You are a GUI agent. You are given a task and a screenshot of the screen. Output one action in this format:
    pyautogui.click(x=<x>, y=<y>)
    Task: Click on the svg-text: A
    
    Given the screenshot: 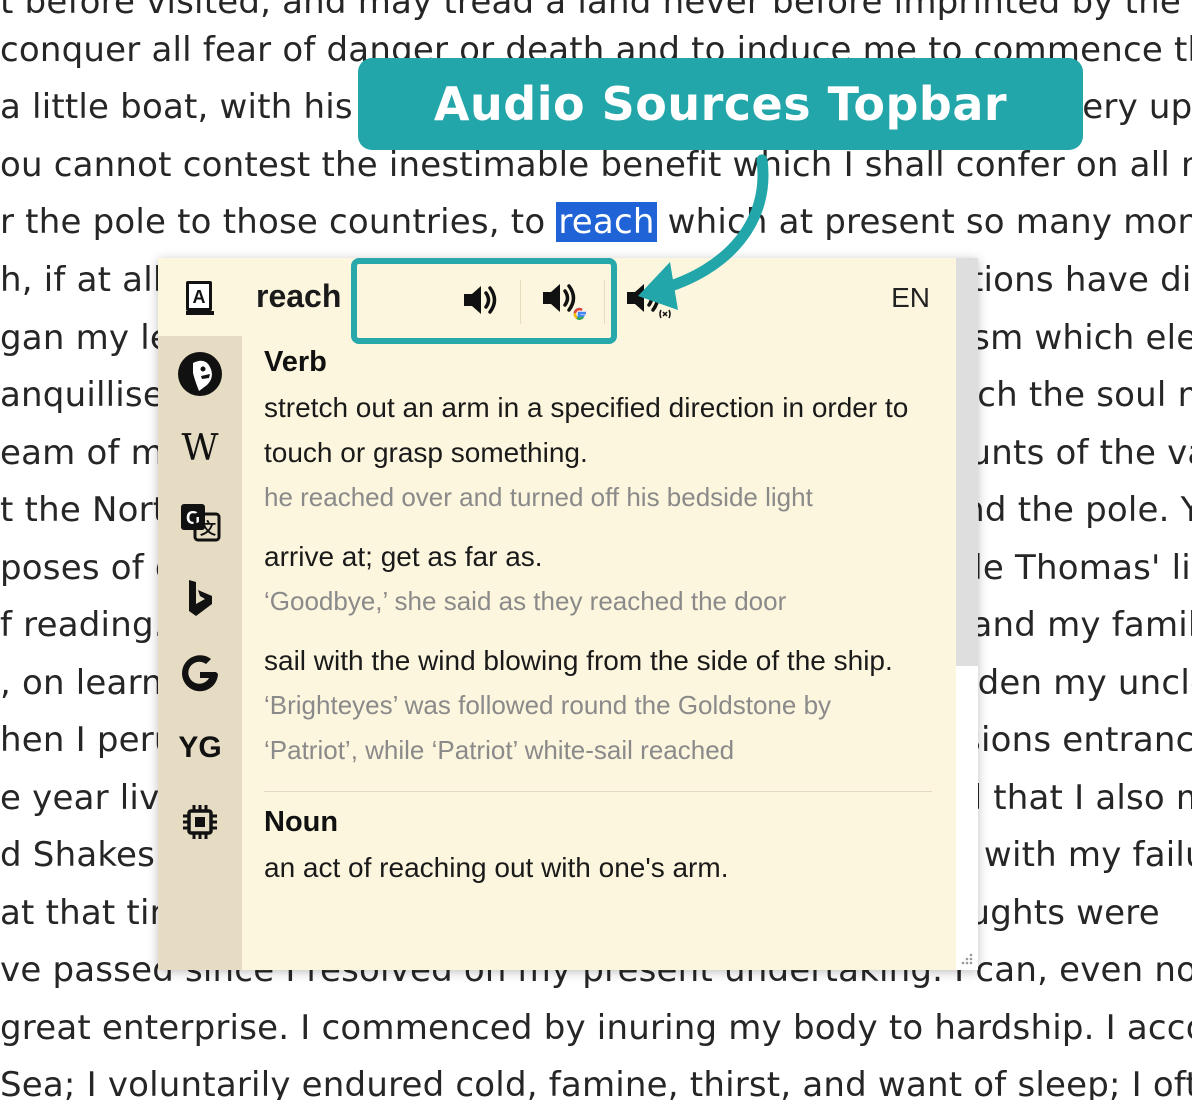 What is the action you would take?
    pyautogui.click(x=199, y=297)
    